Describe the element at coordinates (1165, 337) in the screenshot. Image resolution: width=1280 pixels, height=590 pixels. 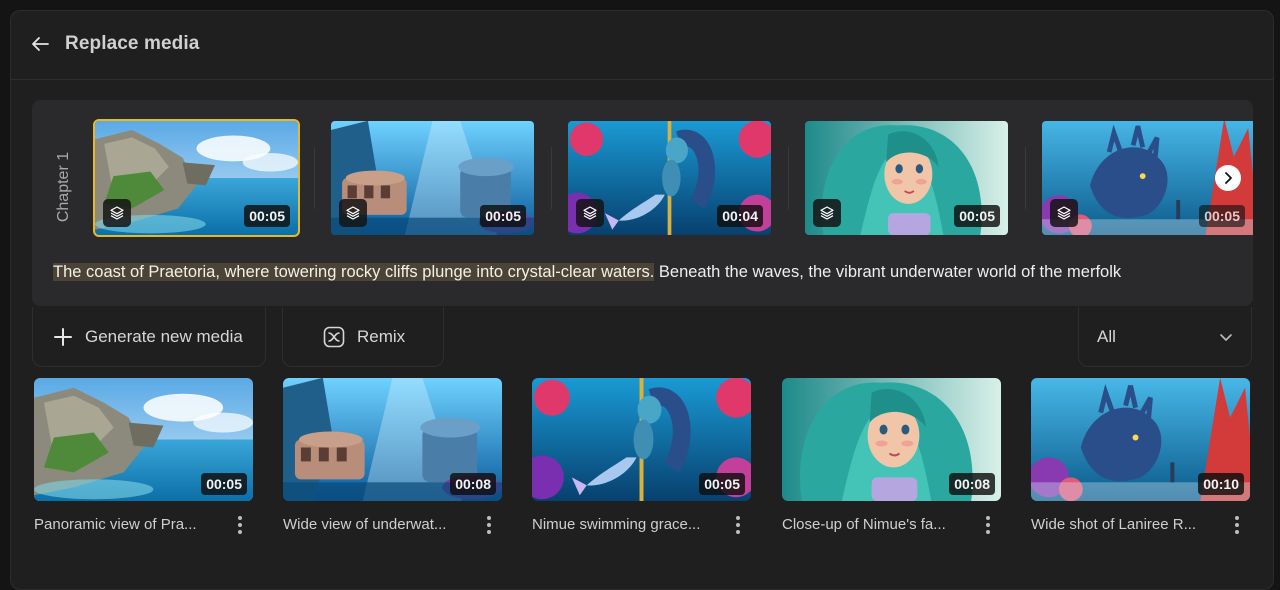
I see `media-filter-select: All` at that location.